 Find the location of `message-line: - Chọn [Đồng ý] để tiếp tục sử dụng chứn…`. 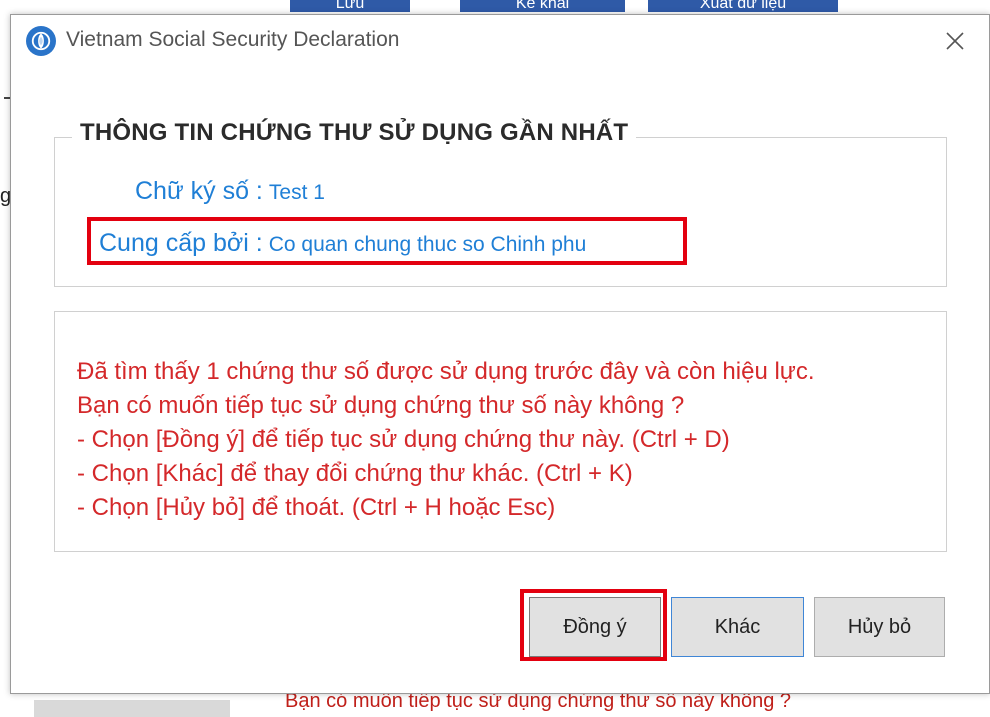

message-line: - Chọn [Đồng ý] để tiếp tục sử dụng chứn… is located at coordinates (403, 439).